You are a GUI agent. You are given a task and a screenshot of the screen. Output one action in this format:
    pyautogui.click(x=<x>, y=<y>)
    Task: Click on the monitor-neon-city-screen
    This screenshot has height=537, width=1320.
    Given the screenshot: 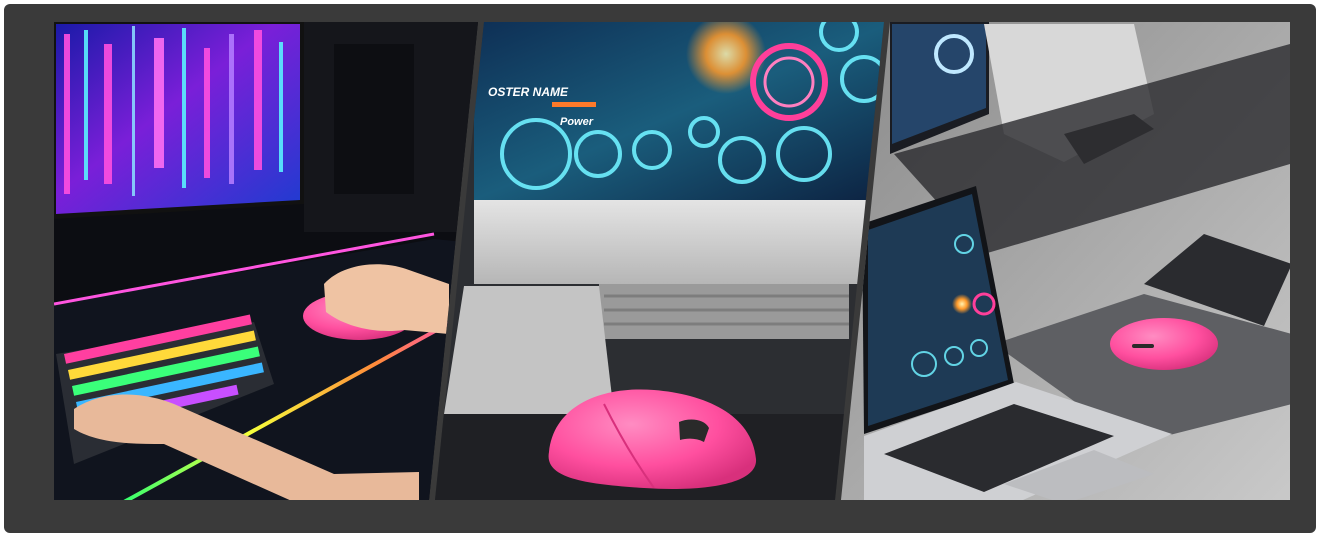 What is the action you would take?
    pyautogui.click(x=178, y=119)
    